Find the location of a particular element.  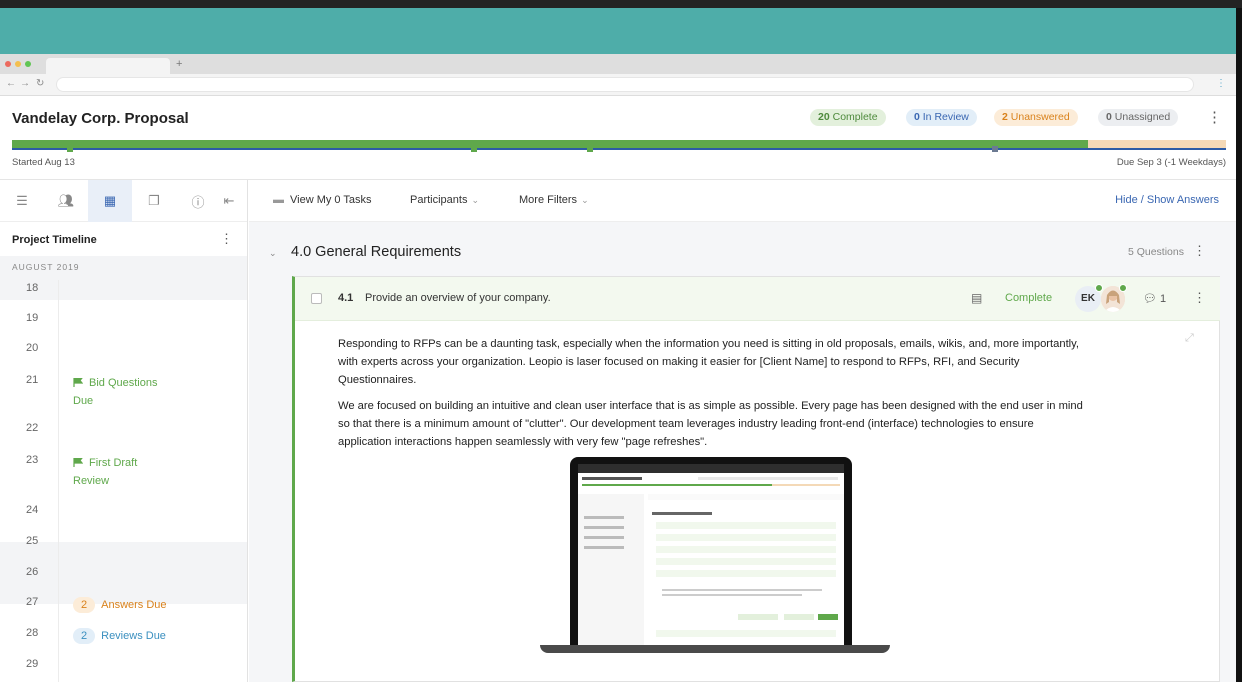

copy-icon: ❐ is located at coordinates (154, 201).